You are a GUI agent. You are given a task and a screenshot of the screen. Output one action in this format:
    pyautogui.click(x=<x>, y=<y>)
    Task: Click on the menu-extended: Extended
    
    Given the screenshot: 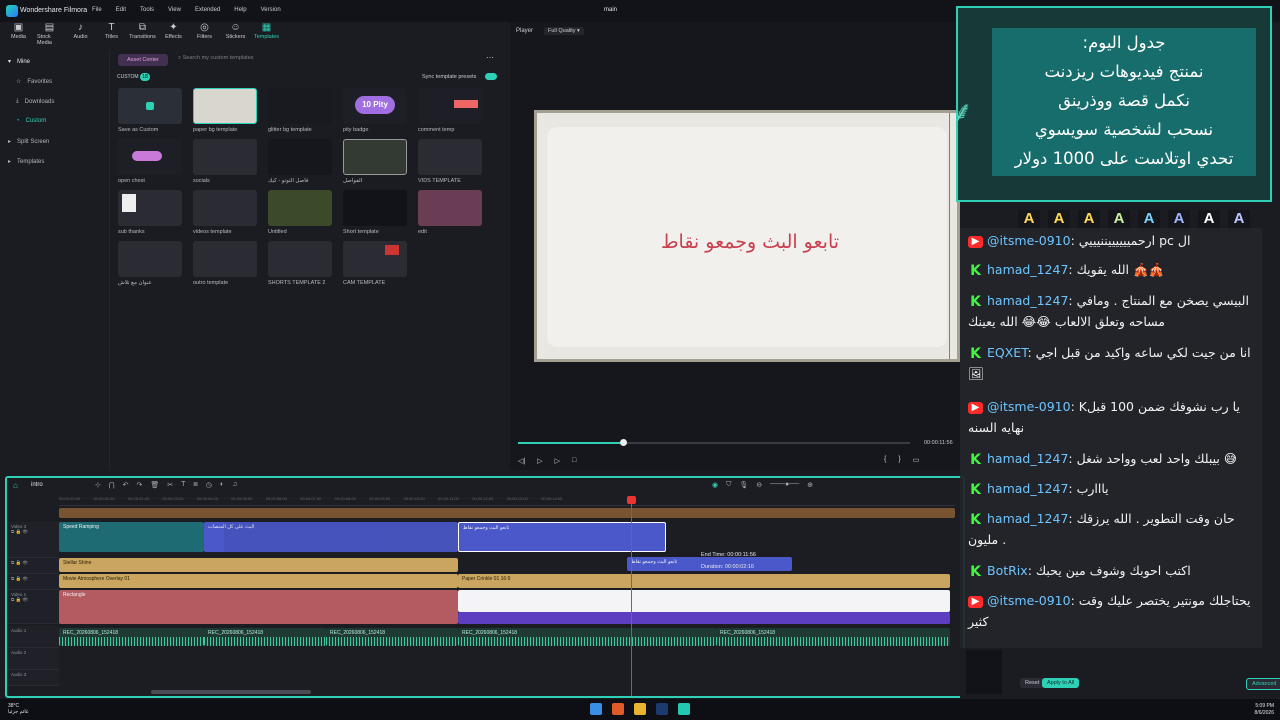 What is the action you would take?
    pyautogui.click(x=207, y=10)
    